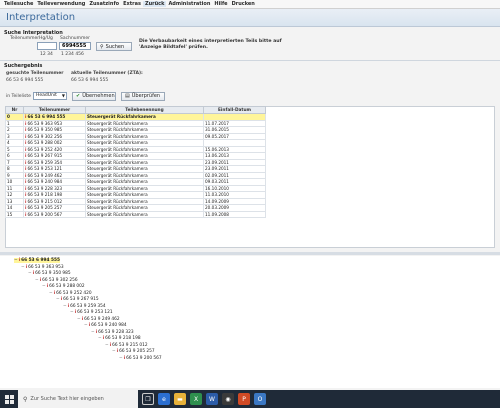 The width and height of the screenshot is (500, 408). What do you see at coordinates (75, 46) in the screenshot?
I see `sachnummer-input: 6994555` at bounding box center [75, 46].